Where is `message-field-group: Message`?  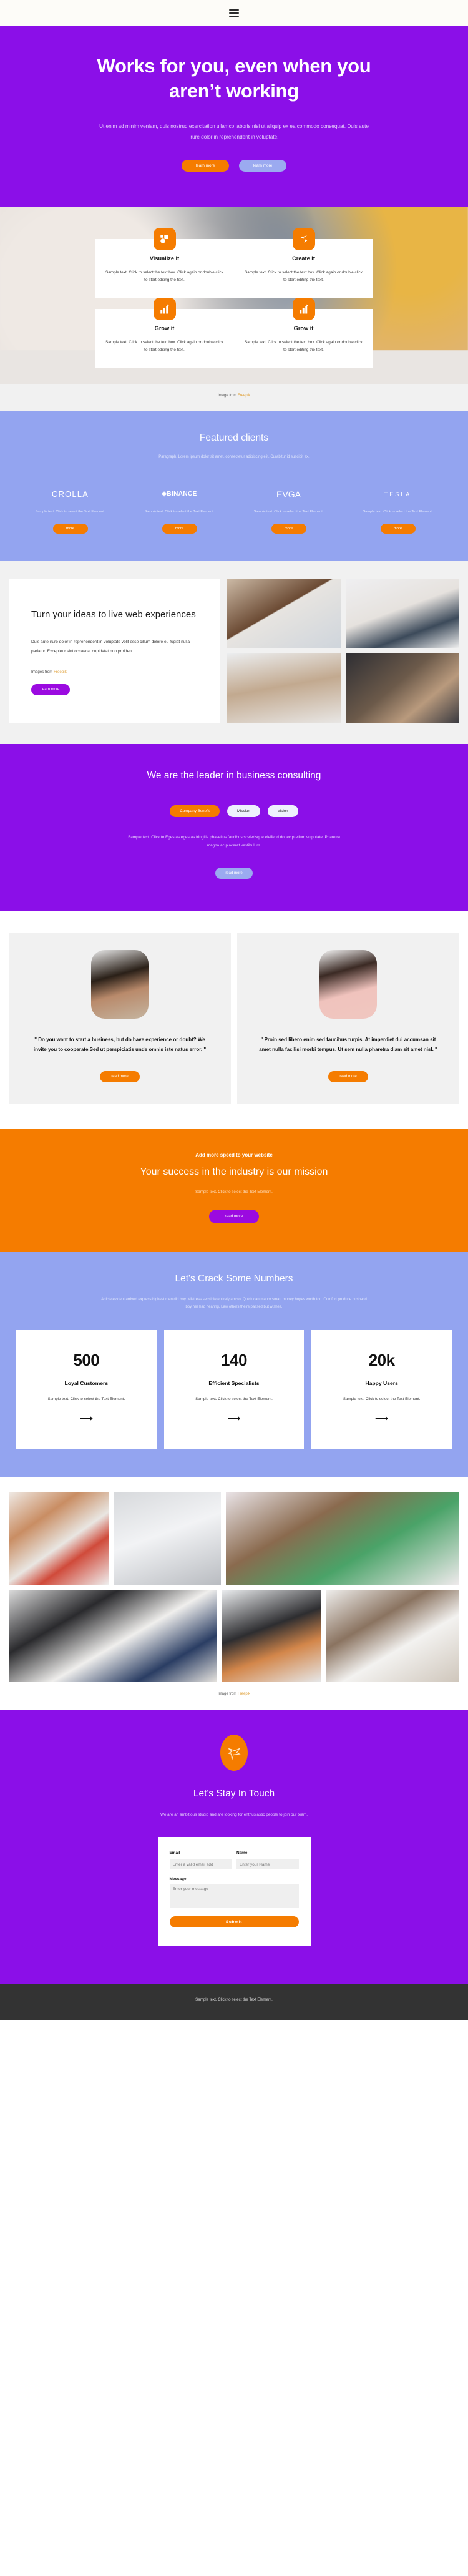 message-field-group: Message is located at coordinates (234, 1894).